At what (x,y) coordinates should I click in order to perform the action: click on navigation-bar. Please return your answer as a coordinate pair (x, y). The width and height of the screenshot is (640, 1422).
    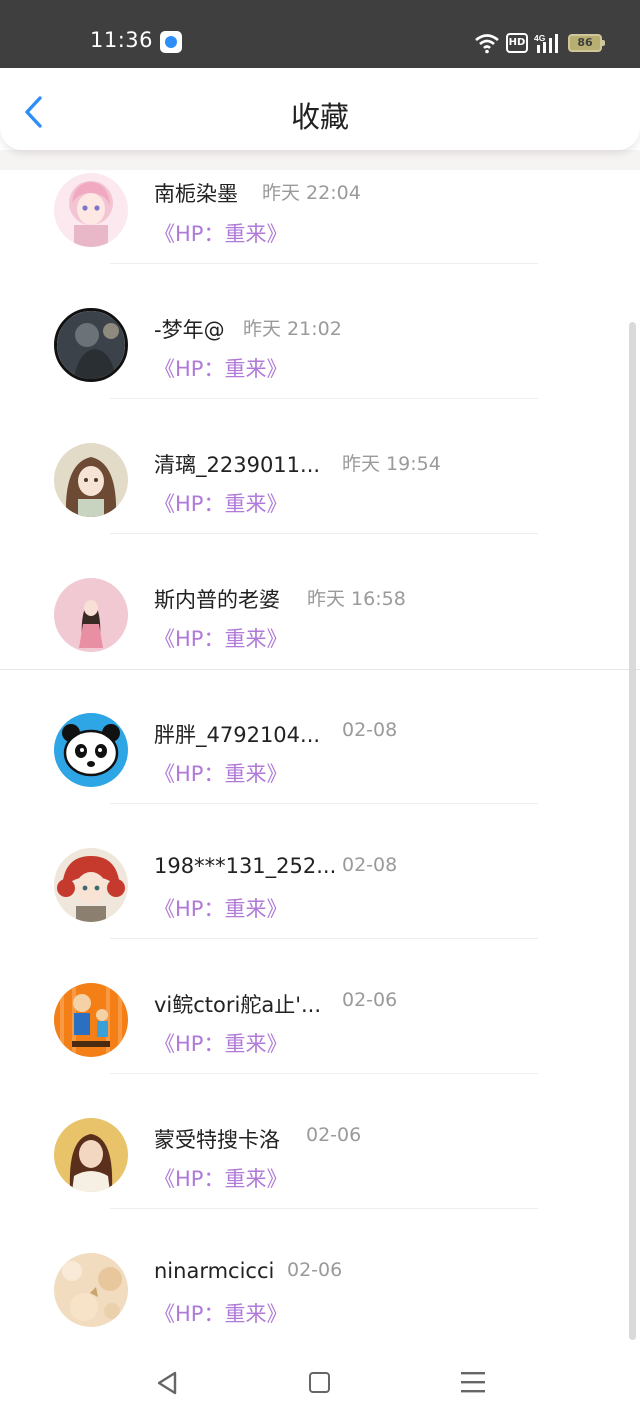
    Looking at the image, I should click on (320, 1384).